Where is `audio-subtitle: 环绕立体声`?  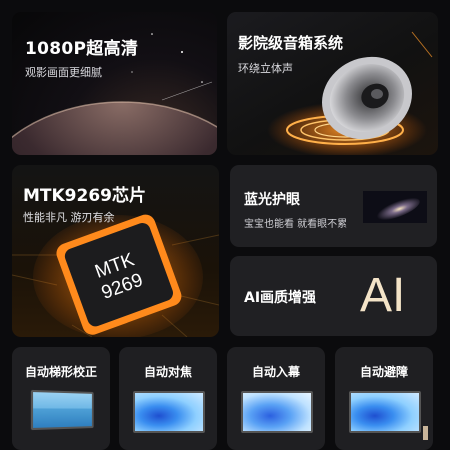 audio-subtitle: 环绕立体声 is located at coordinates (265, 68).